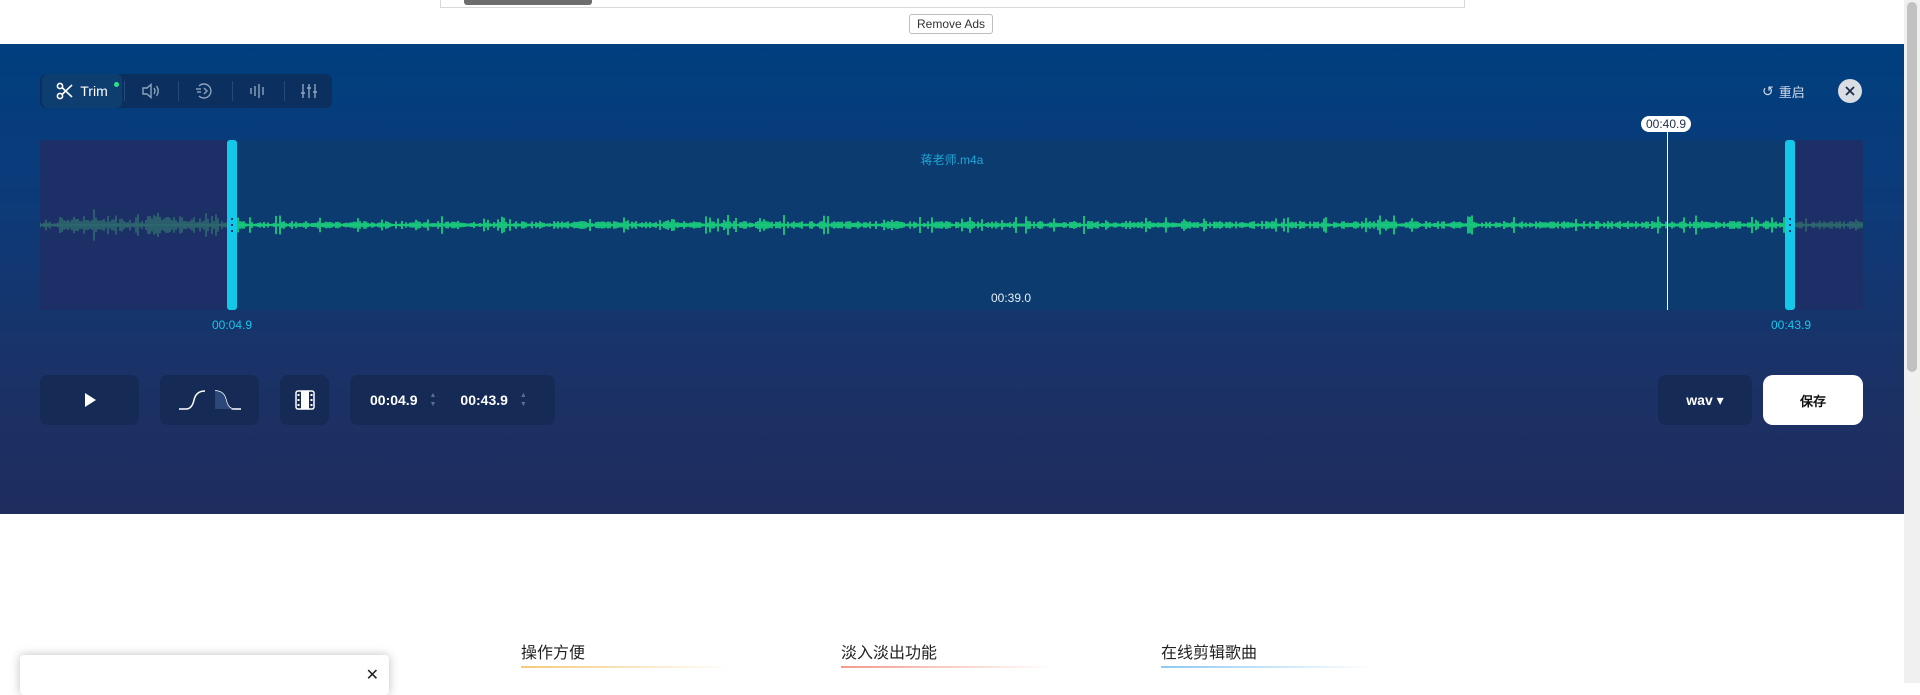  Describe the element at coordinates (1813, 400) in the screenshot. I see `save-button: 保存` at that location.